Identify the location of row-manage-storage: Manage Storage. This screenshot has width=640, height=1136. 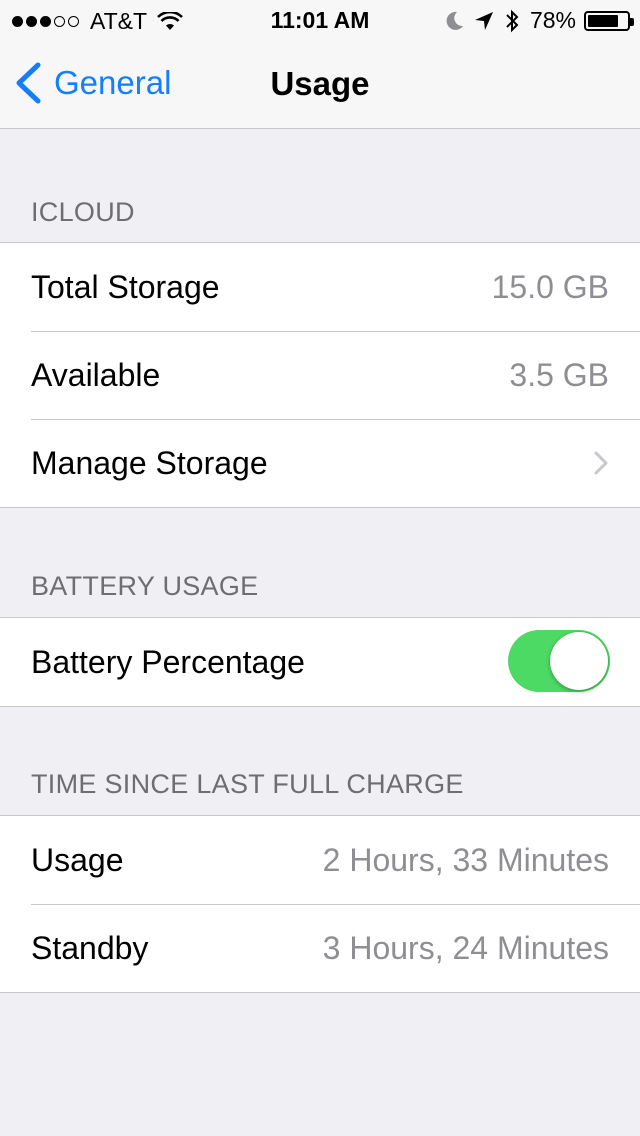
(320, 463).